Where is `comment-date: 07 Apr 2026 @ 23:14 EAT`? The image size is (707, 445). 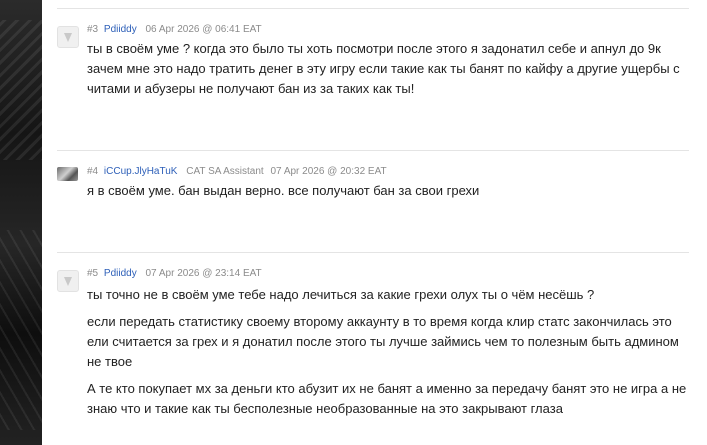 comment-date: 07 Apr 2026 @ 23:14 EAT is located at coordinates (203, 273).